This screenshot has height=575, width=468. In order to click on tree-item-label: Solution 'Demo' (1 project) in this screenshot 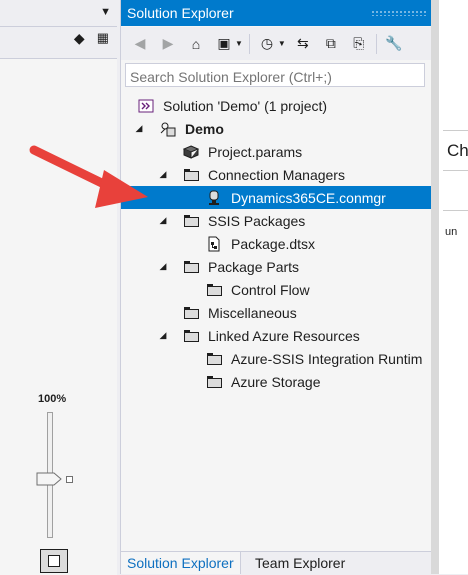, I will do `click(245, 105)`.